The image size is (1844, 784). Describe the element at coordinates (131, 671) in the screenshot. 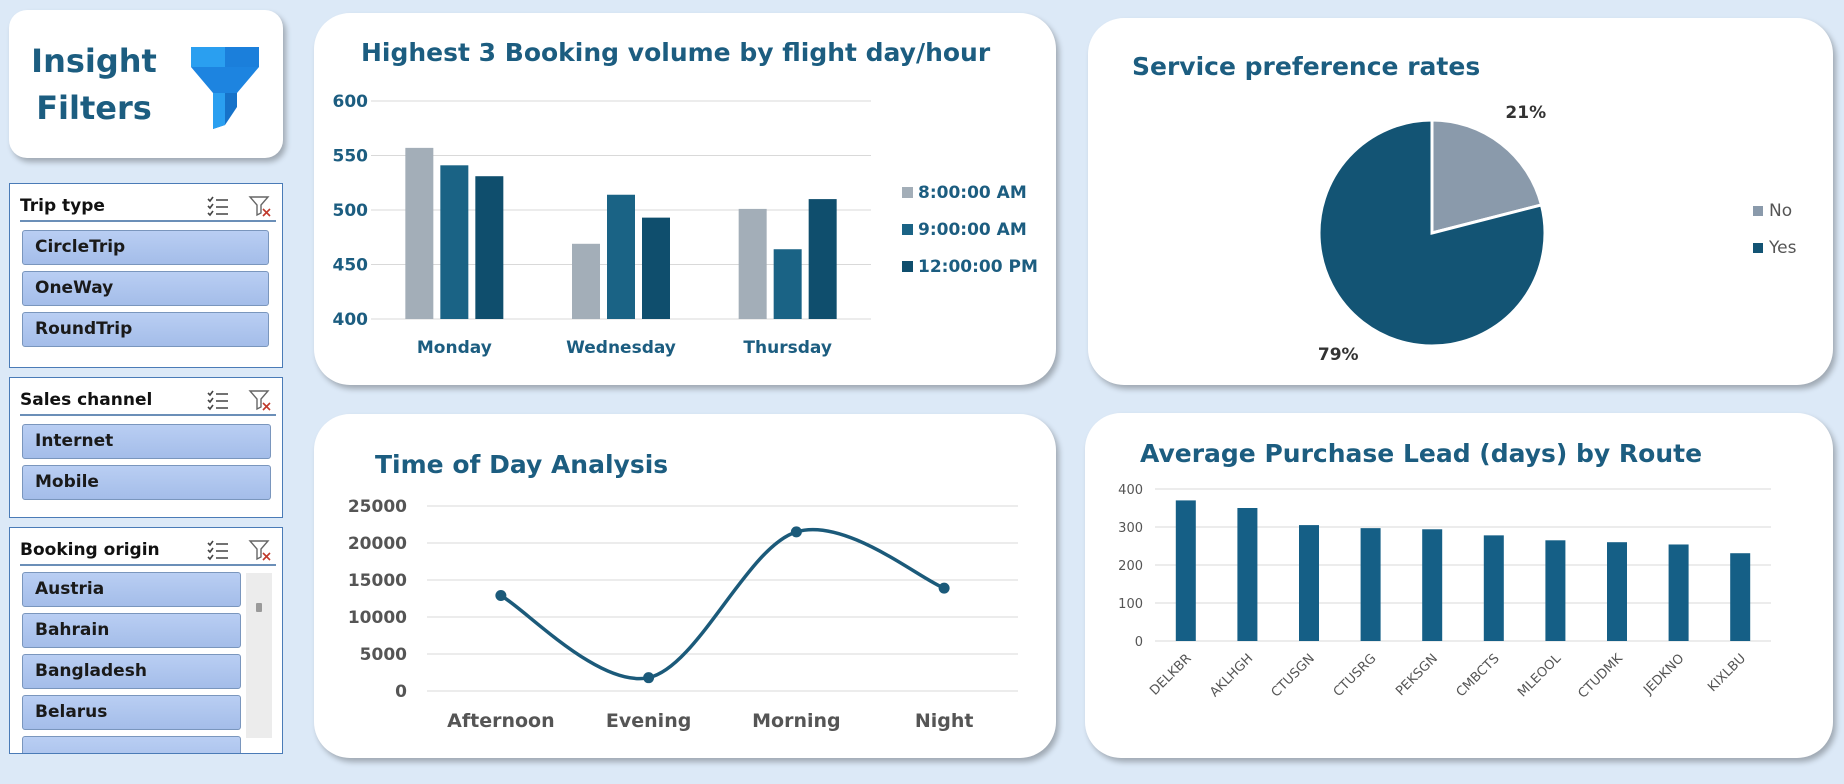

I see `slicer-item-bangladesh: Bangladesh` at that location.